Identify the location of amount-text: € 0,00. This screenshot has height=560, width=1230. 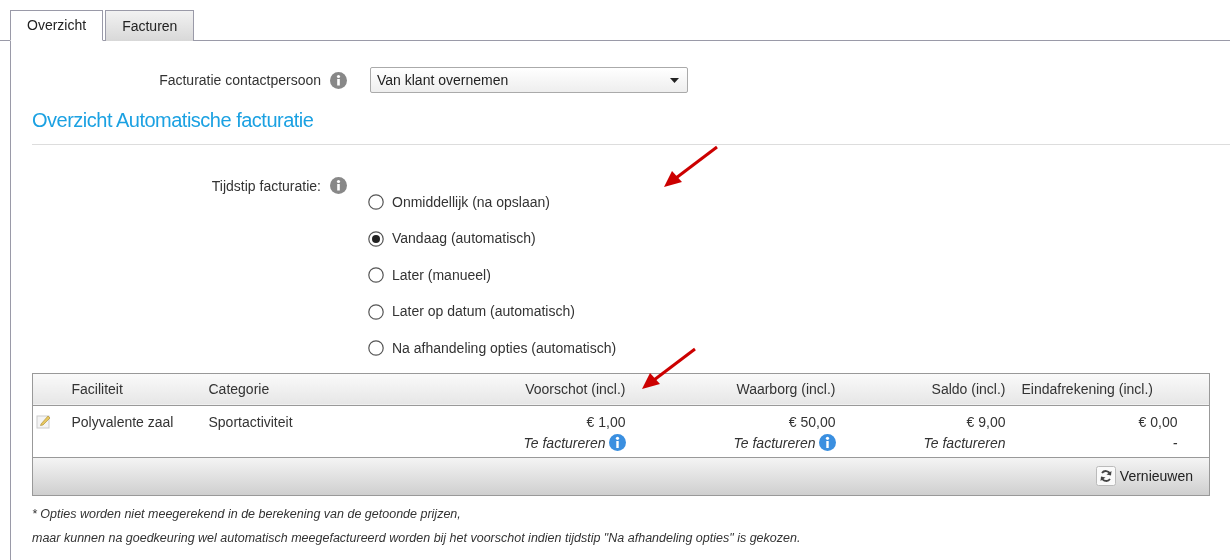
(1158, 421).